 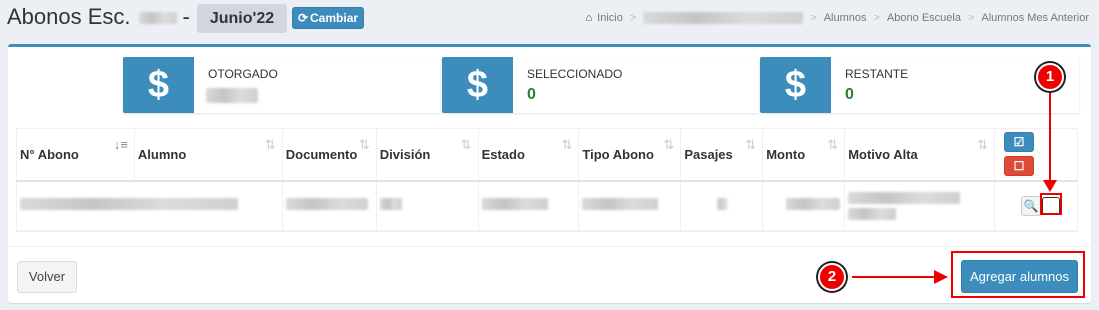 What do you see at coordinates (954, 186) in the screenshot?
I see `annotation-arrows` at bounding box center [954, 186].